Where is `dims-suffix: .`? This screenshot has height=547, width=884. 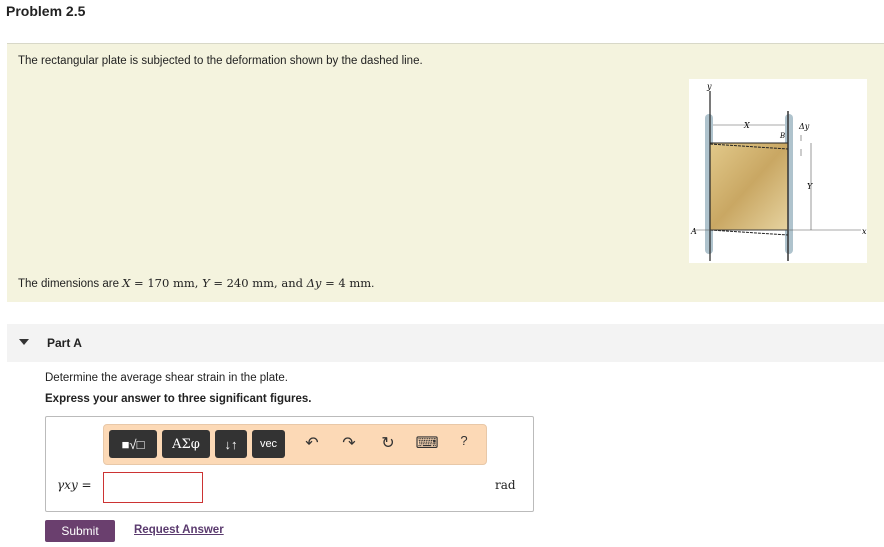 dims-suffix: . is located at coordinates (373, 284).